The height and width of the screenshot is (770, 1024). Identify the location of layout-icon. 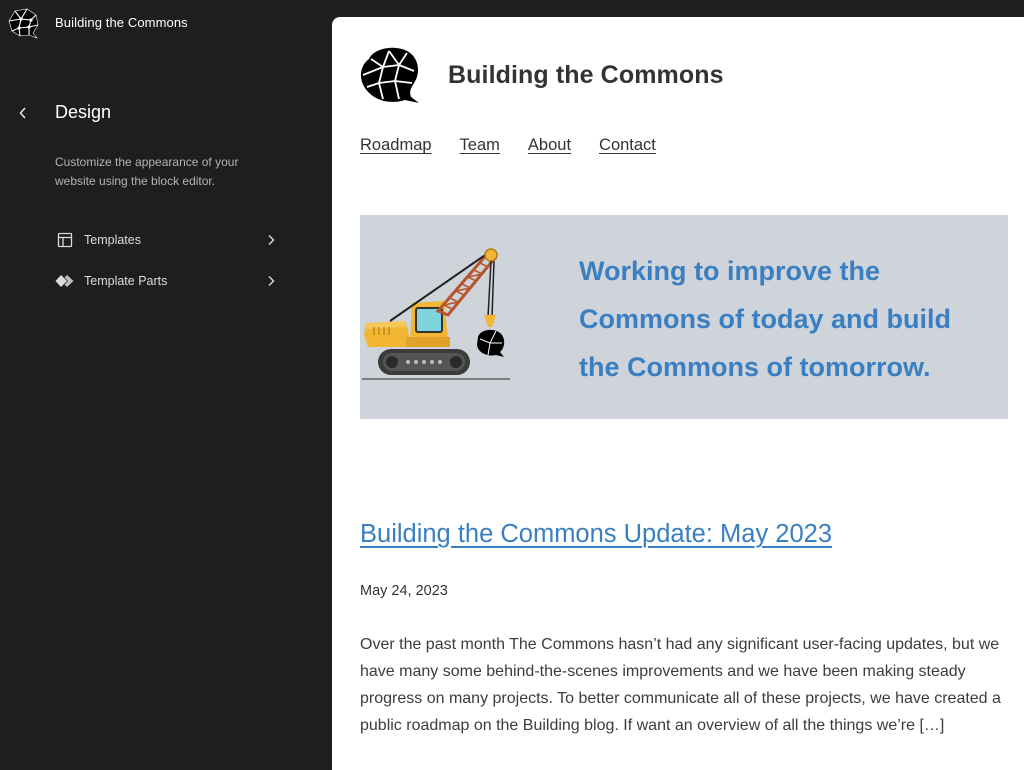
(65, 240).